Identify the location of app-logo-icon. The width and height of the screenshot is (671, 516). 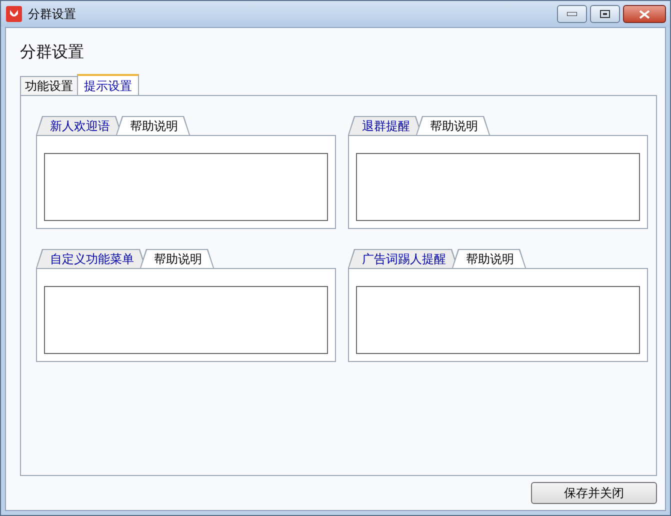
(14, 14).